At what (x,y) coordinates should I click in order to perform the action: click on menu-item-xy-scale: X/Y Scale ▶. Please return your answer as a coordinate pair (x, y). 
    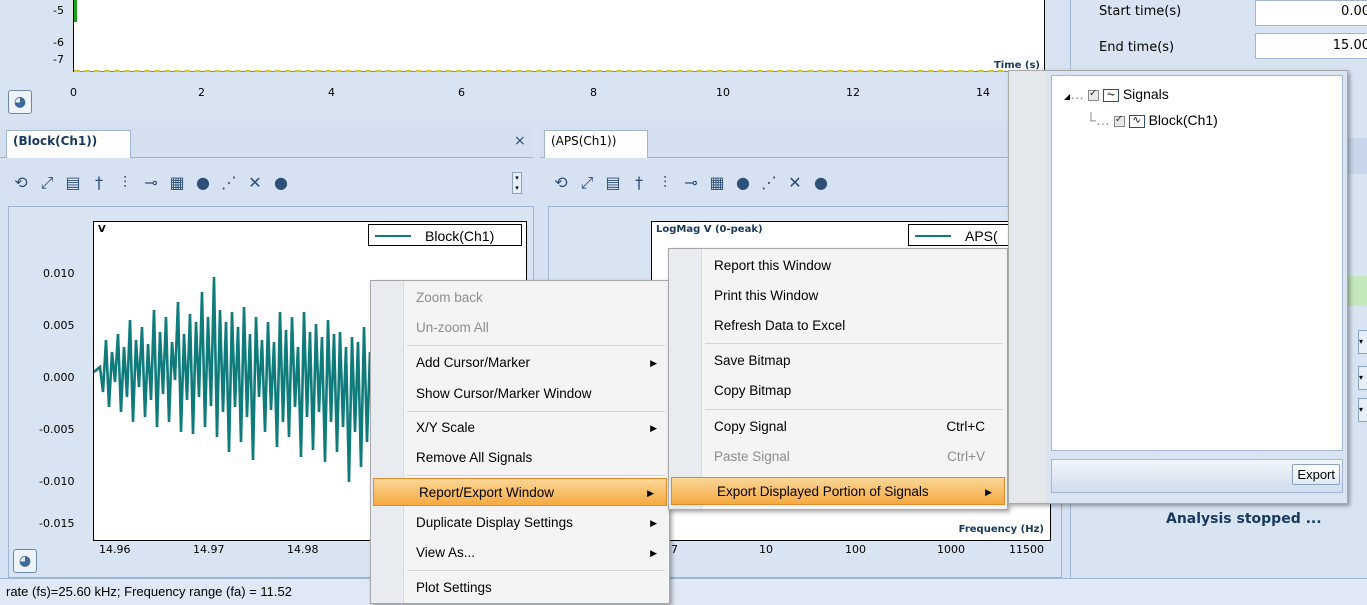
    Looking at the image, I should click on (520, 428).